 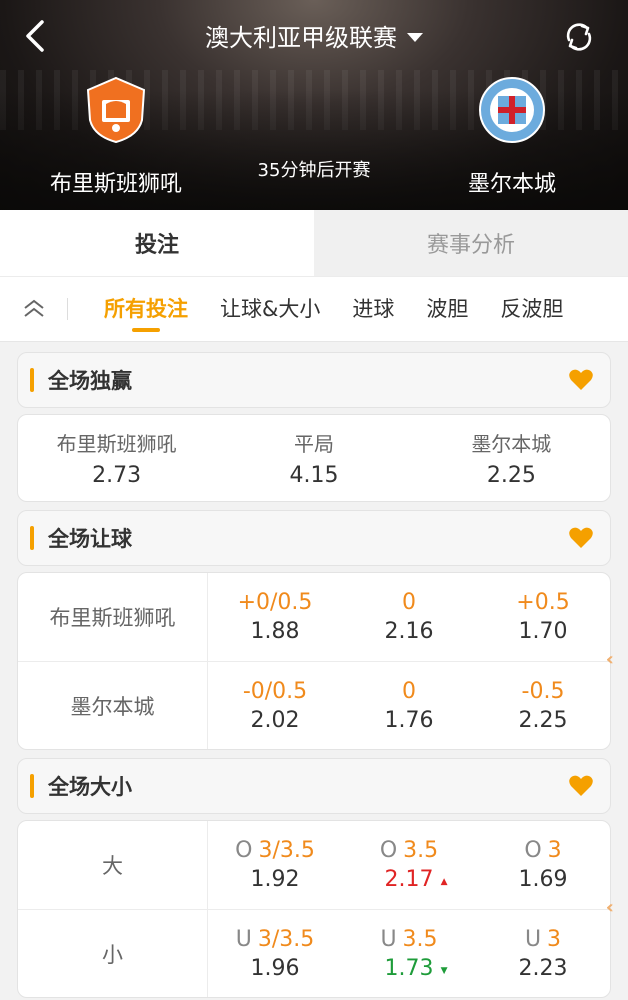 What do you see at coordinates (409, 865) in the screenshot?
I see `odds-cell: O 3.5 2.17 ▲` at bounding box center [409, 865].